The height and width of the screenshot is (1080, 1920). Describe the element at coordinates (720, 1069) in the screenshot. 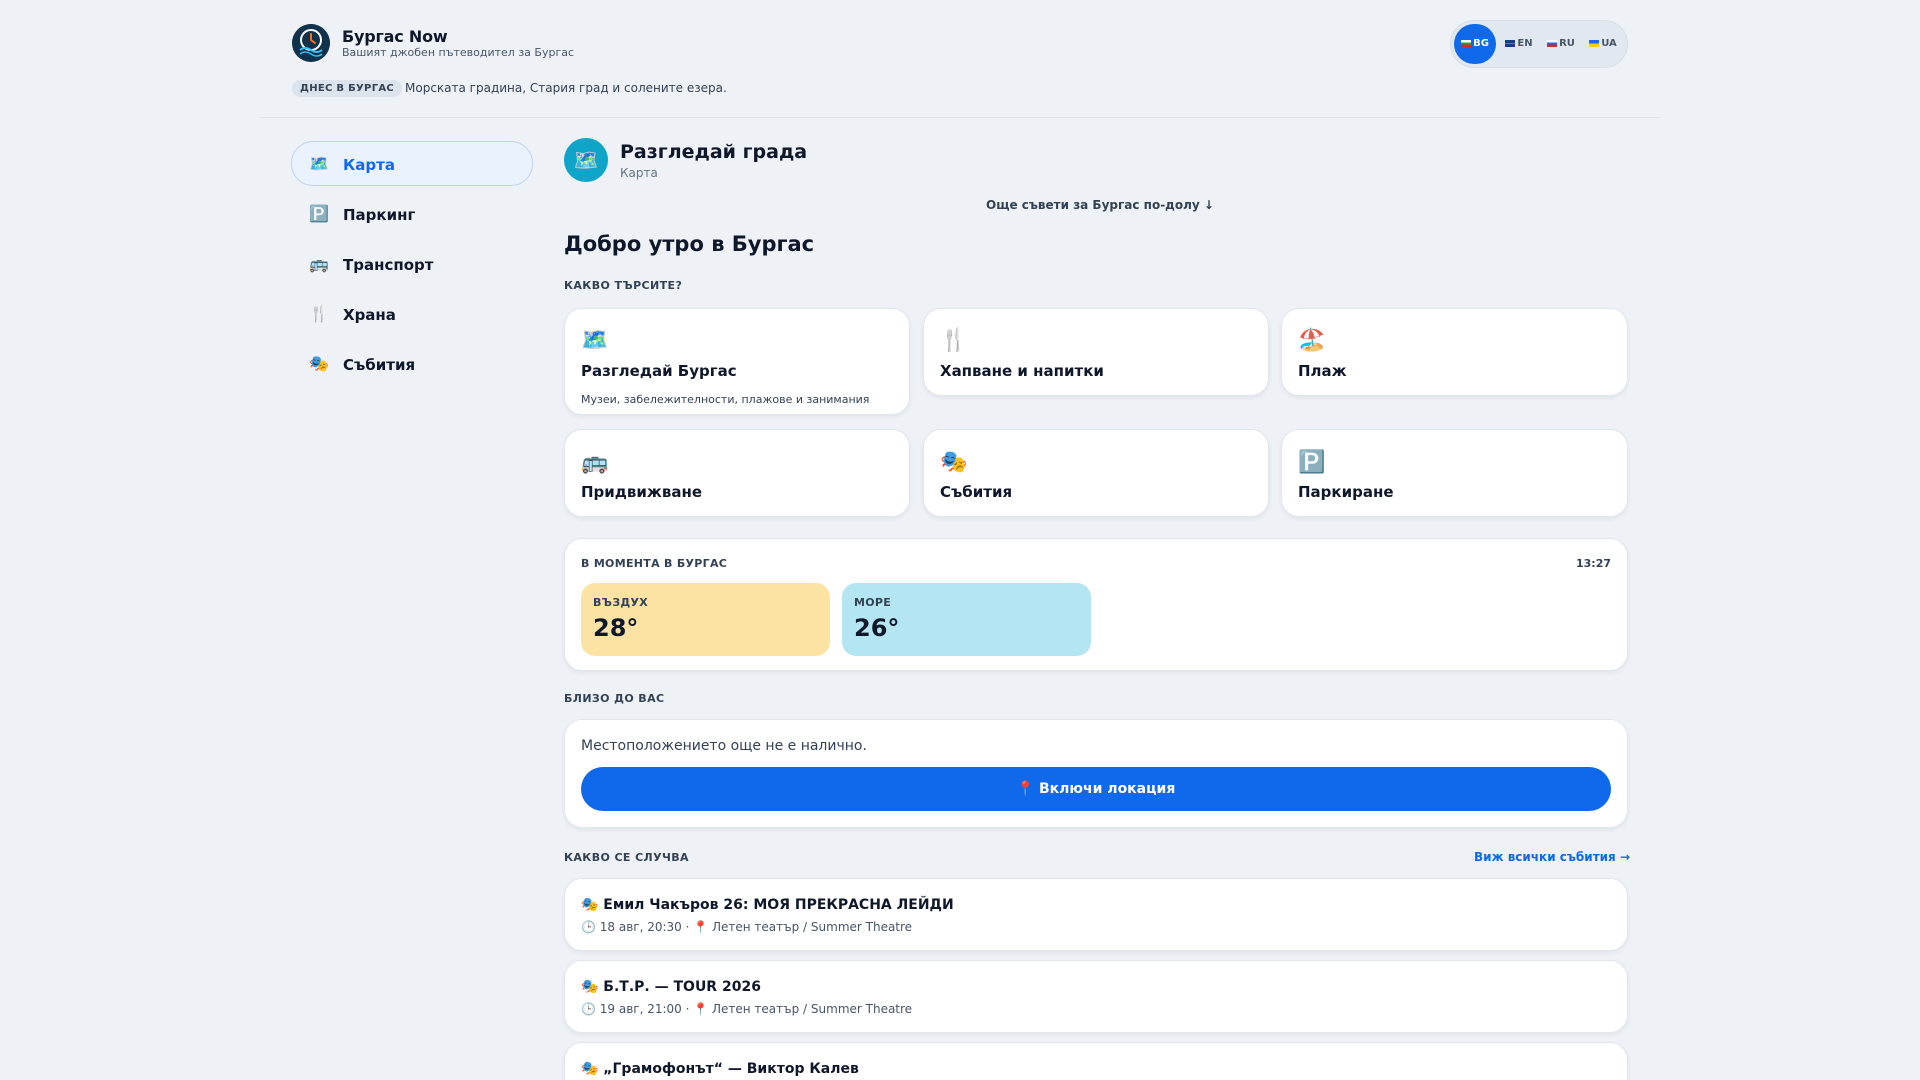

I see `event-title: 🎭 „Грамофонът“ — Виктор Калев` at that location.